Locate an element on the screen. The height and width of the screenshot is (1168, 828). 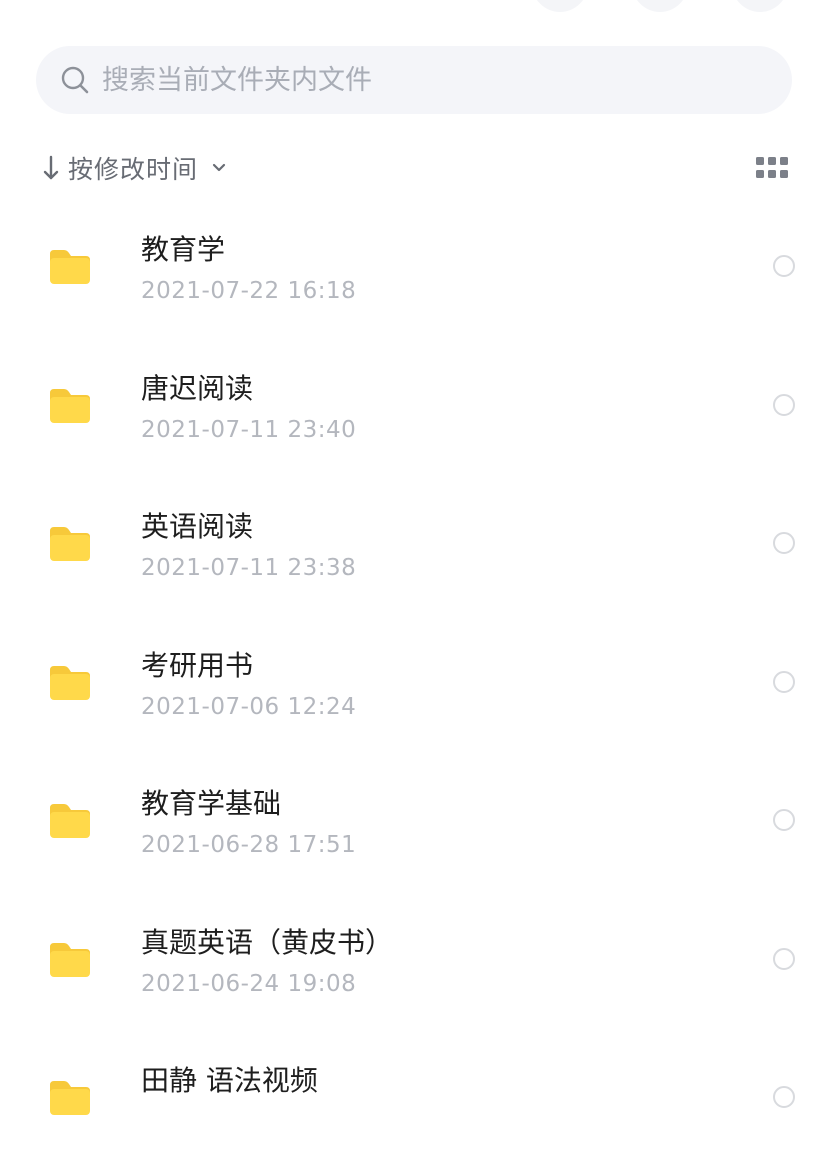
file-date: 2021-07-11 23:40 is located at coordinates (249, 429).